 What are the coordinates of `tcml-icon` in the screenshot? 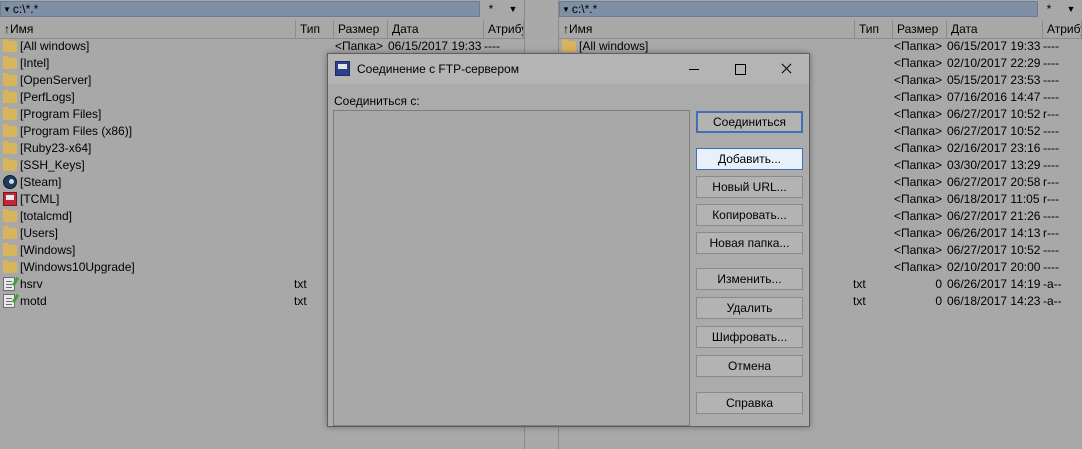 It's located at (10, 199).